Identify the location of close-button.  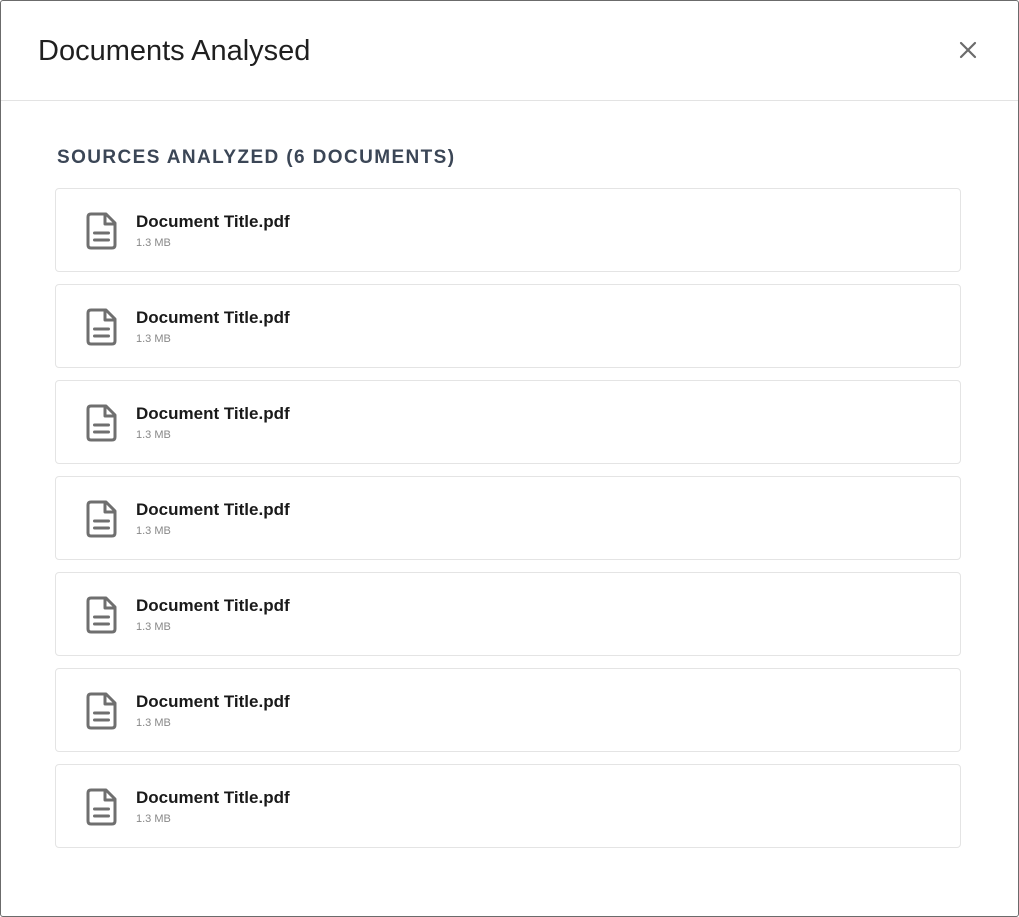
(968, 50).